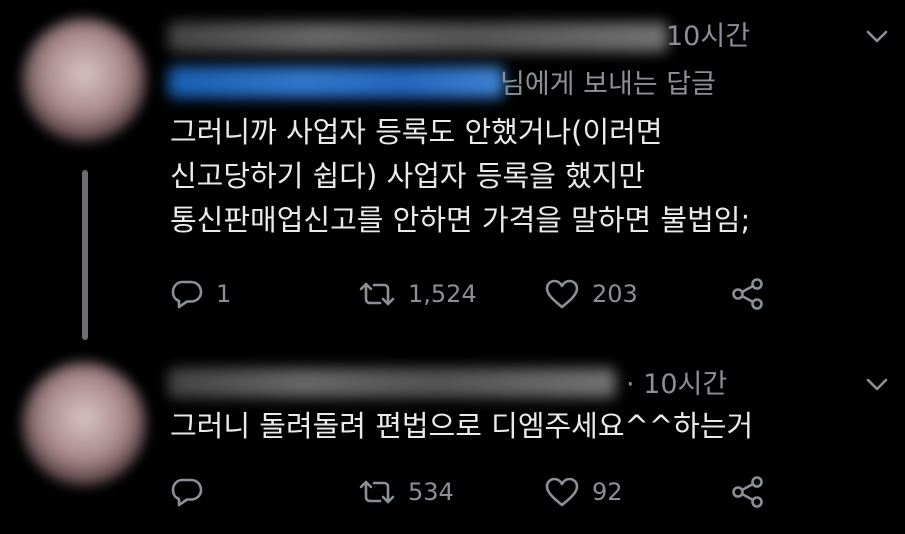  I want to click on tweet-text-line: 그러니까 사업자 등록도 안했거나(이러면, so click(416, 132).